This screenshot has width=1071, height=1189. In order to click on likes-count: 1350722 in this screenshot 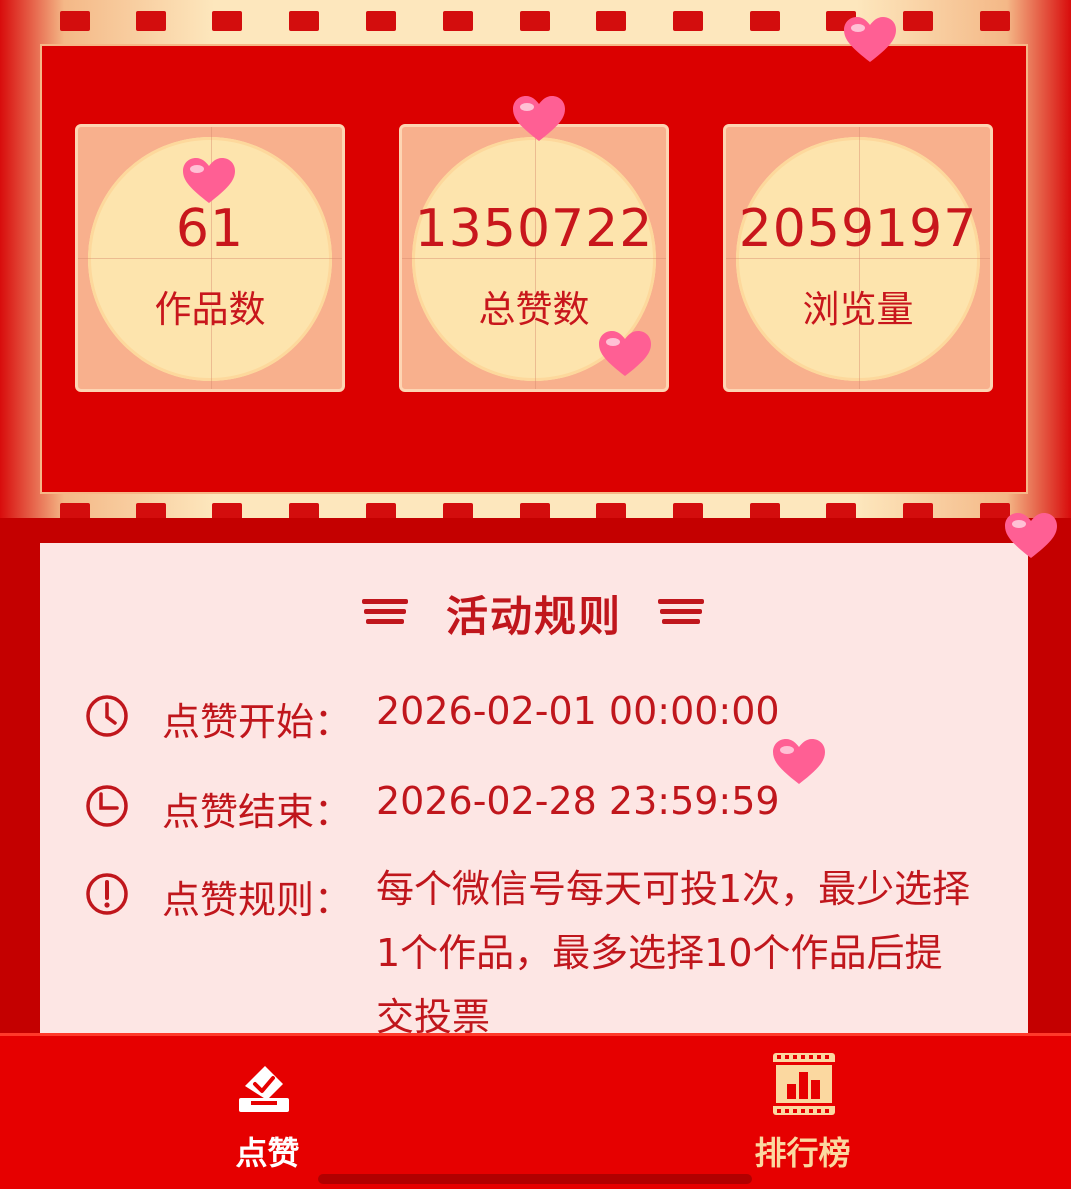, I will do `click(534, 229)`.